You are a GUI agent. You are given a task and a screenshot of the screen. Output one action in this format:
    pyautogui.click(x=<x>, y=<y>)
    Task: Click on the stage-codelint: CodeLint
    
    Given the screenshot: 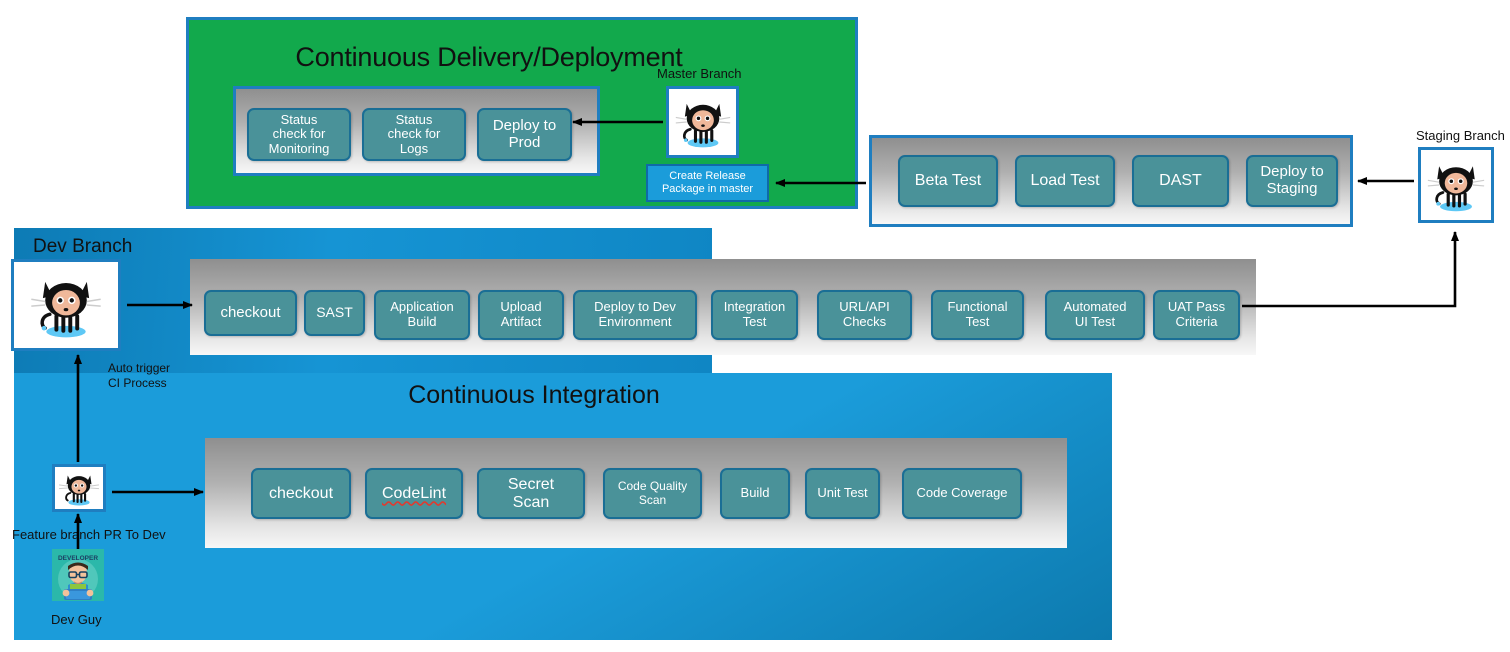 What is the action you would take?
    pyautogui.click(x=414, y=493)
    